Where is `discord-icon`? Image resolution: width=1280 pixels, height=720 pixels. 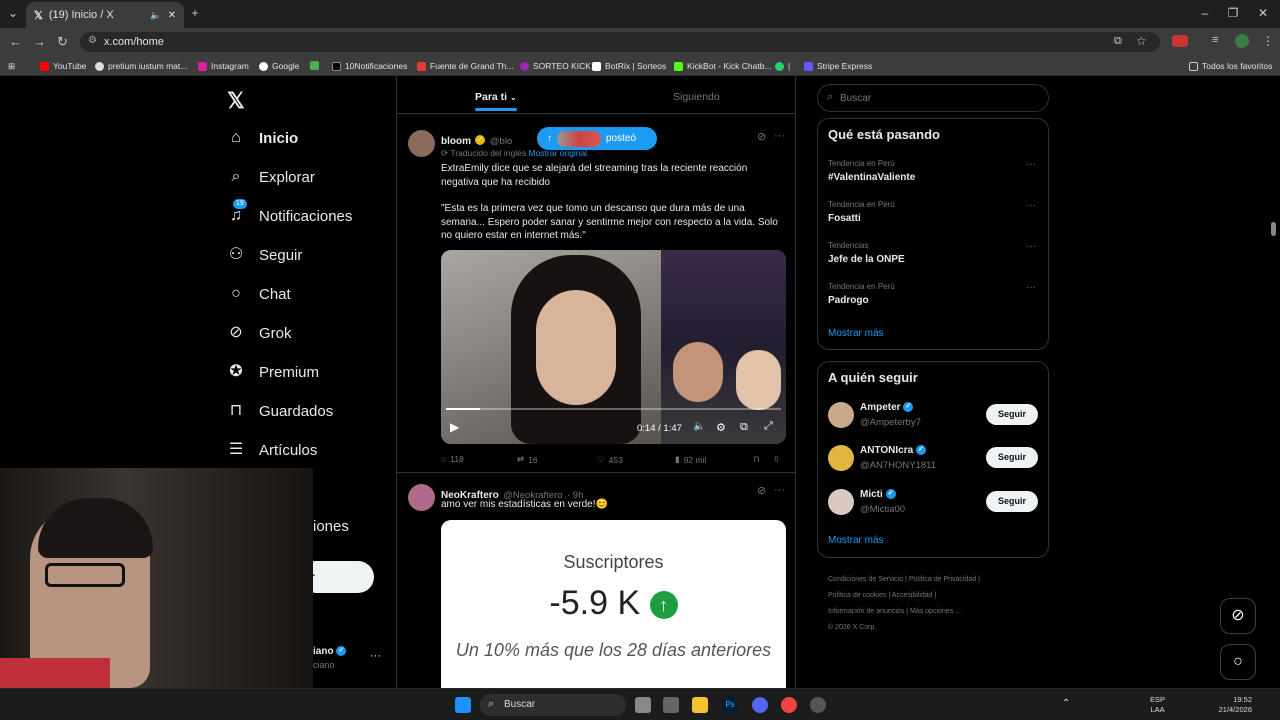
discord-icon is located at coordinates (760, 705).